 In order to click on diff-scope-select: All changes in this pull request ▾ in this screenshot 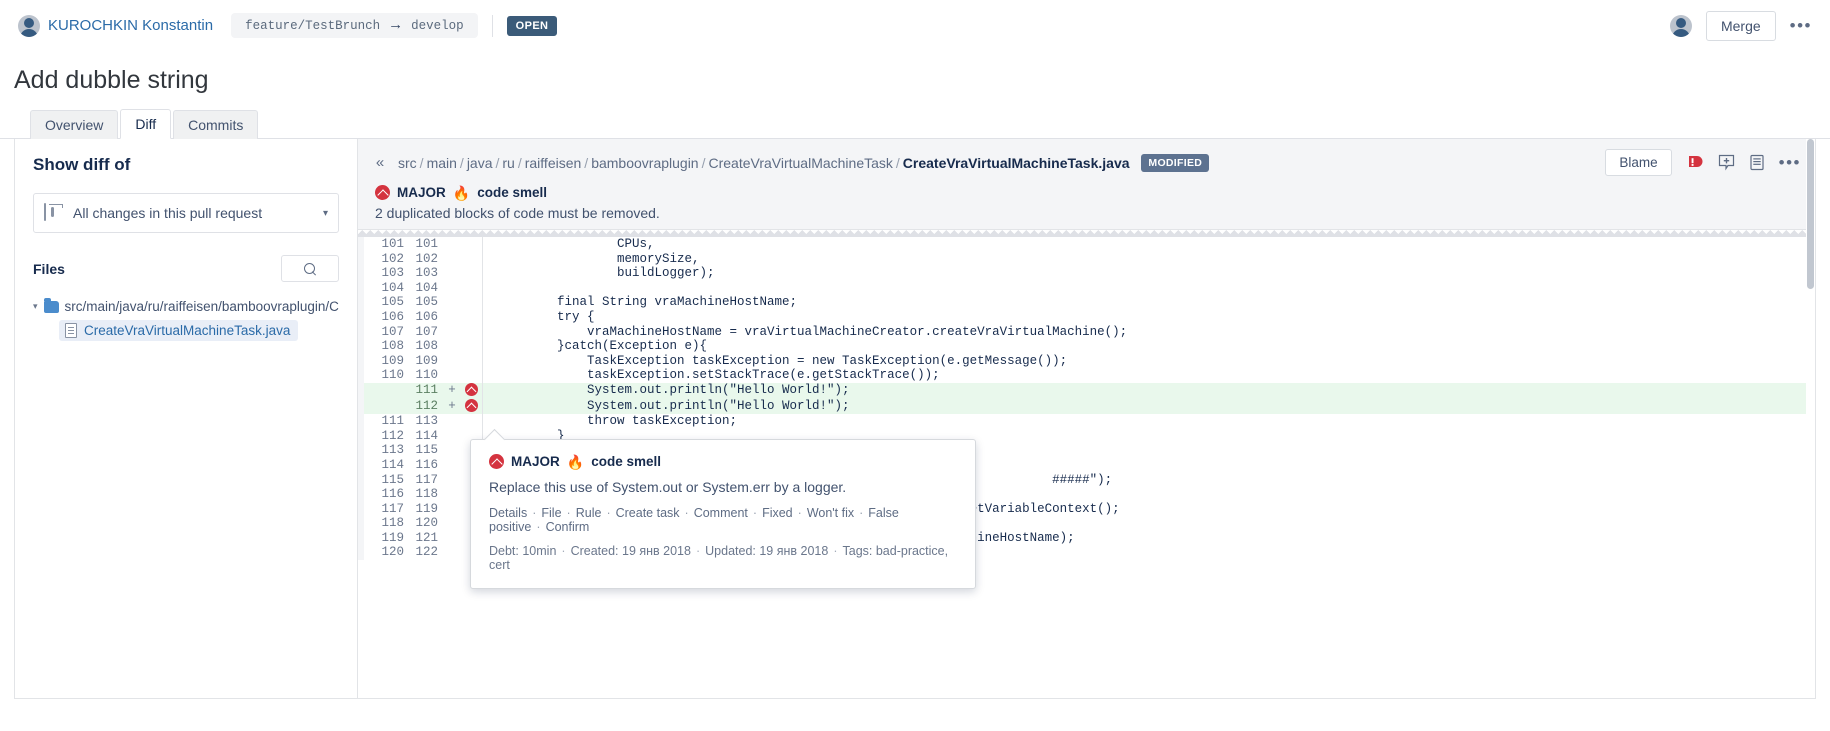, I will do `click(186, 213)`.